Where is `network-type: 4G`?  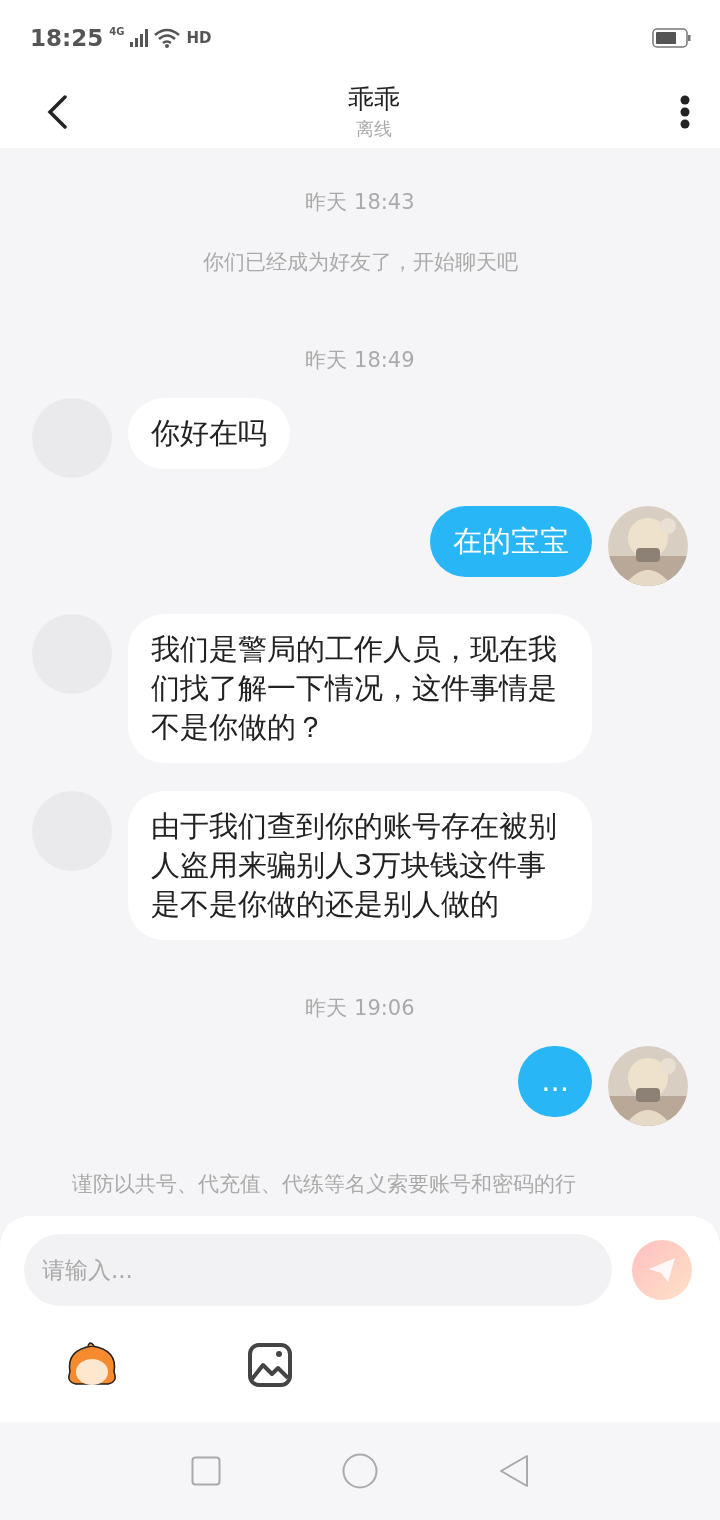
network-type: 4G is located at coordinates (117, 31).